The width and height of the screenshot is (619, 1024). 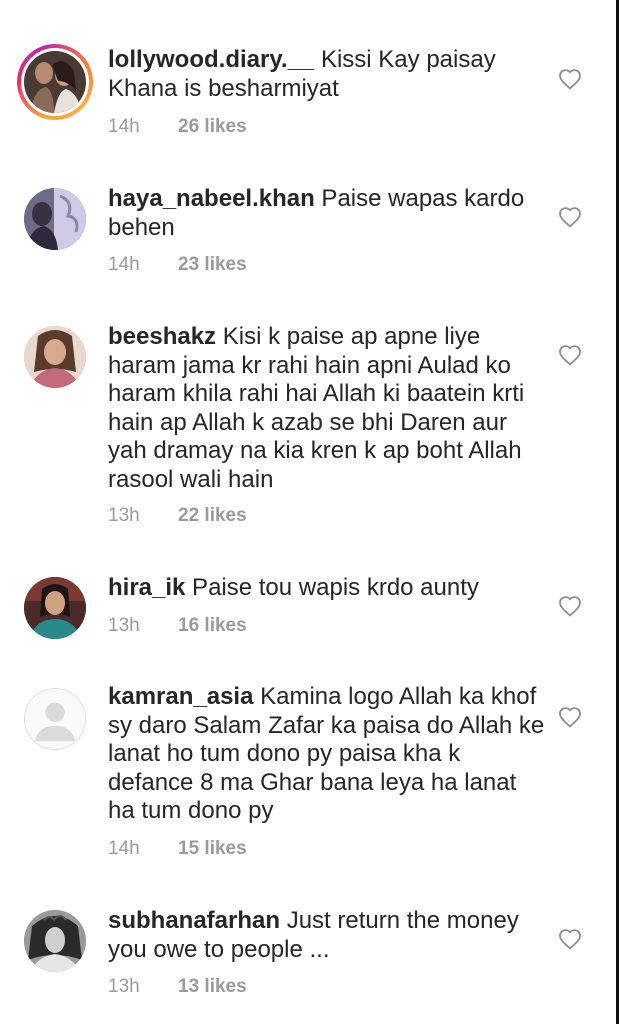 I want to click on comment-likes-count: 16 likes, so click(x=212, y=625).